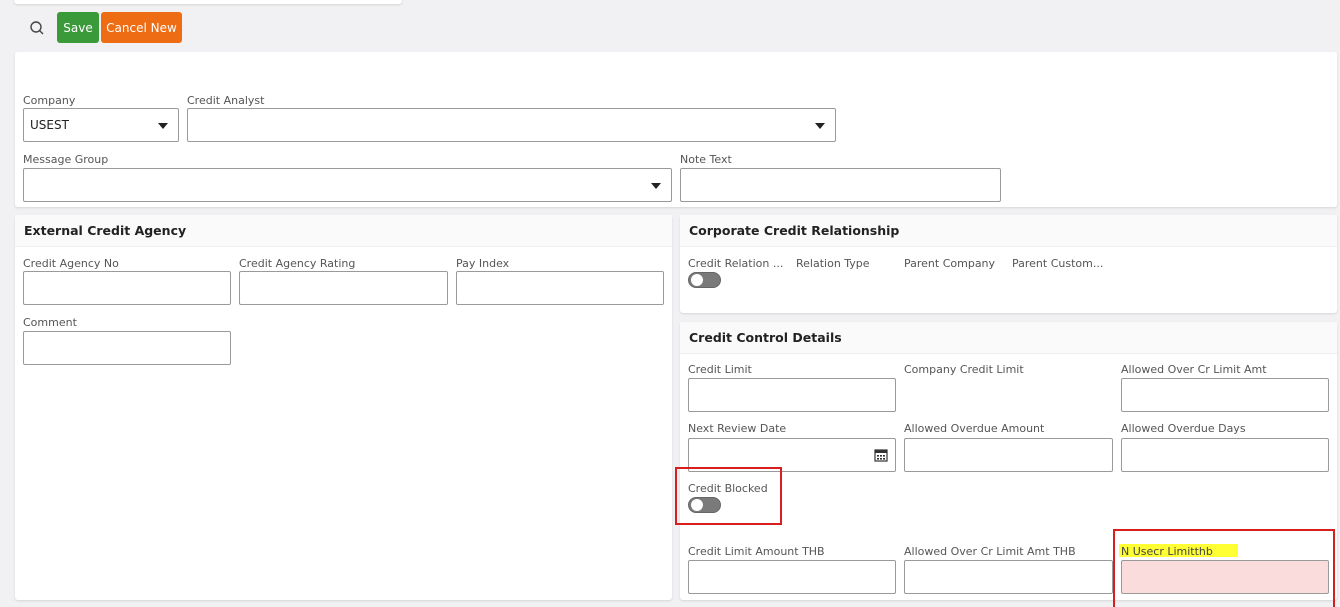  I want to click on search-icon, so click(37, 28).